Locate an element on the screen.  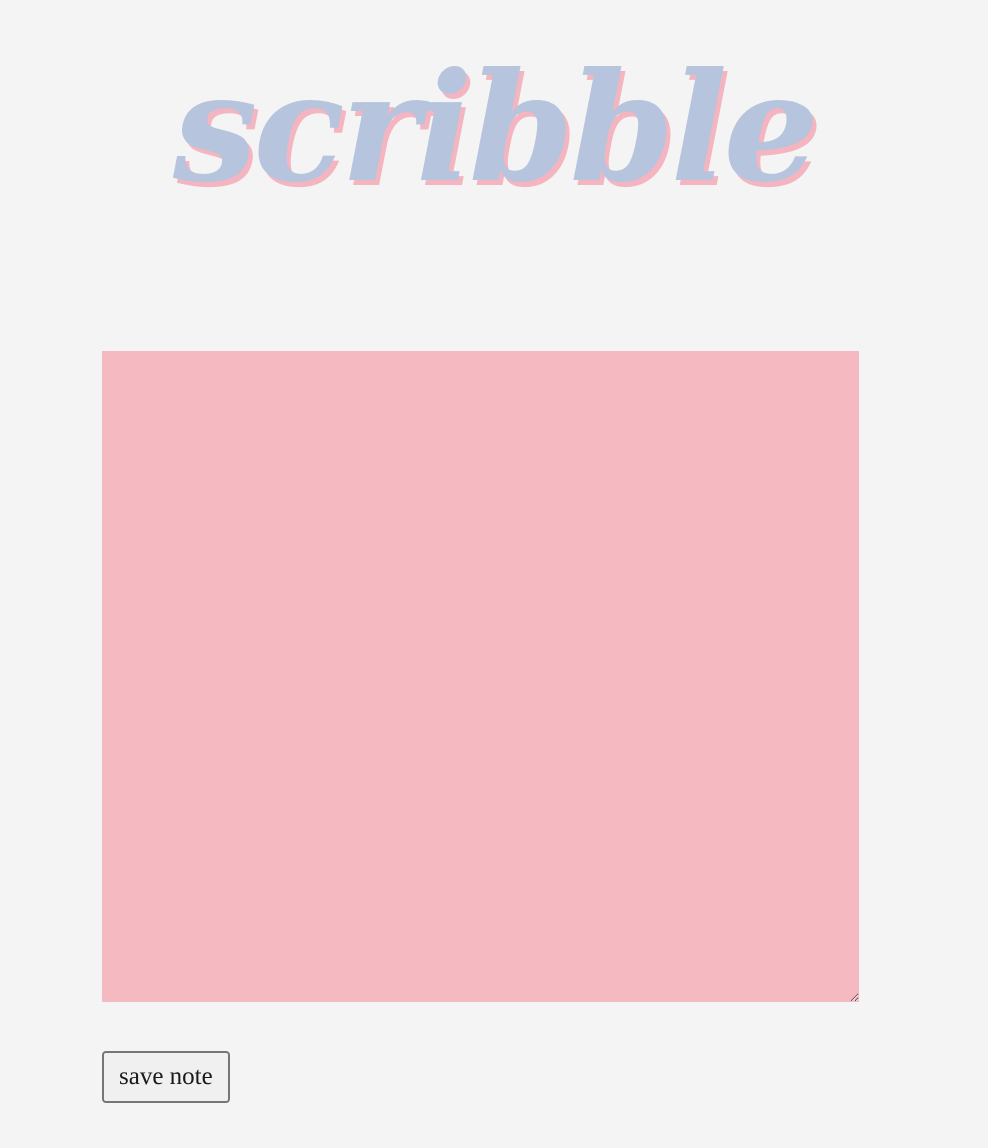
scribble-logo: scribble is located at coordinates (496, 128).